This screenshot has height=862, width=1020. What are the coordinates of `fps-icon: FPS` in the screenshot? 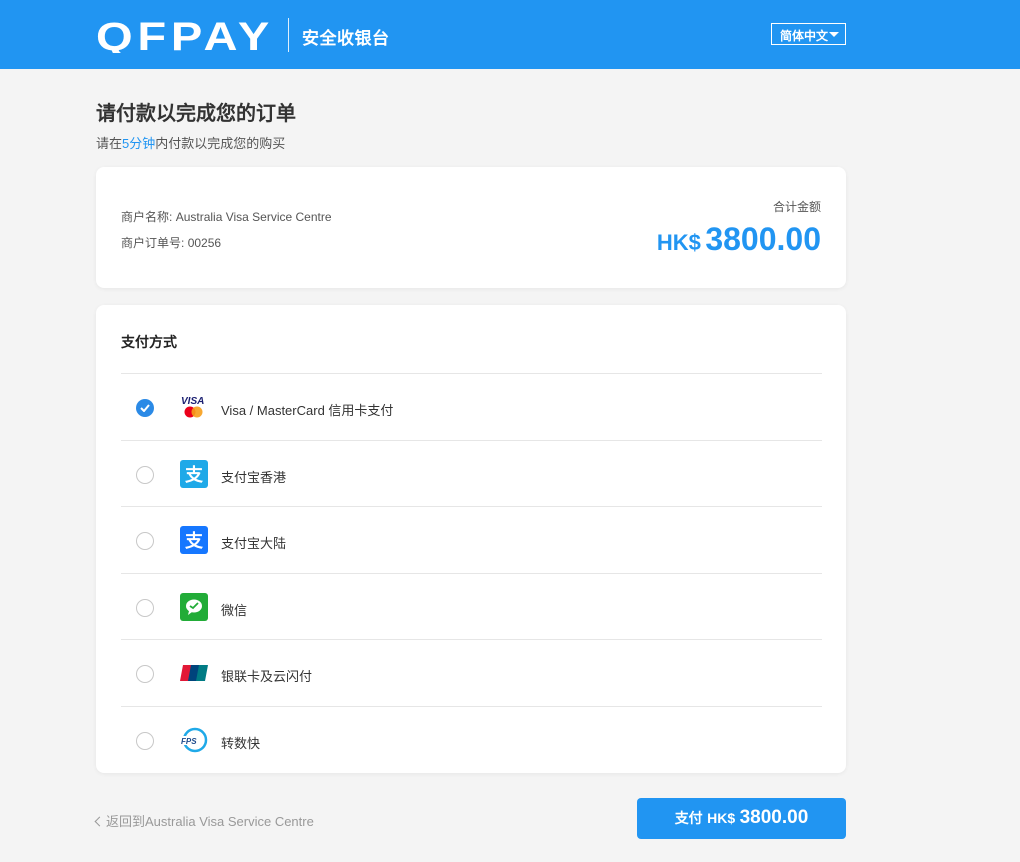 It's located at (194, 740).